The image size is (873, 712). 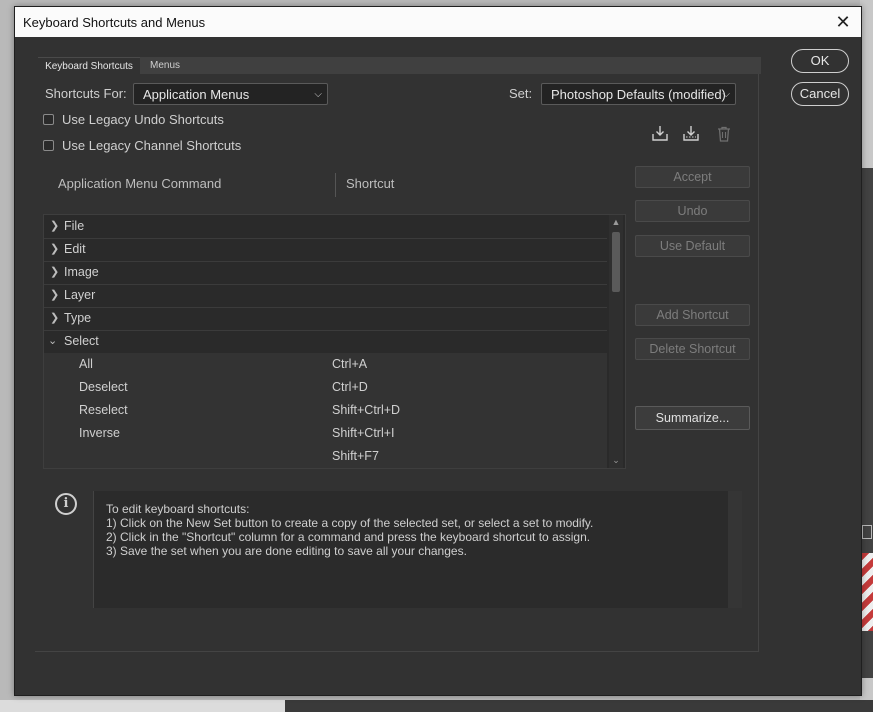 I want to click on delete-set-icon, so click(x=724, y=134).